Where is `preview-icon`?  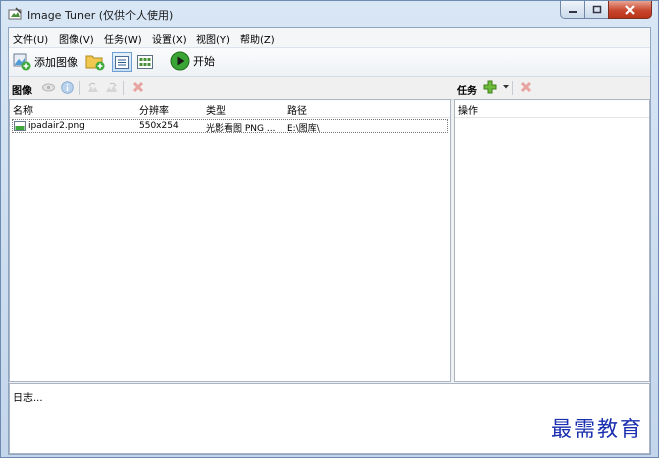
preview-icon is located at coordinates (48, 87).